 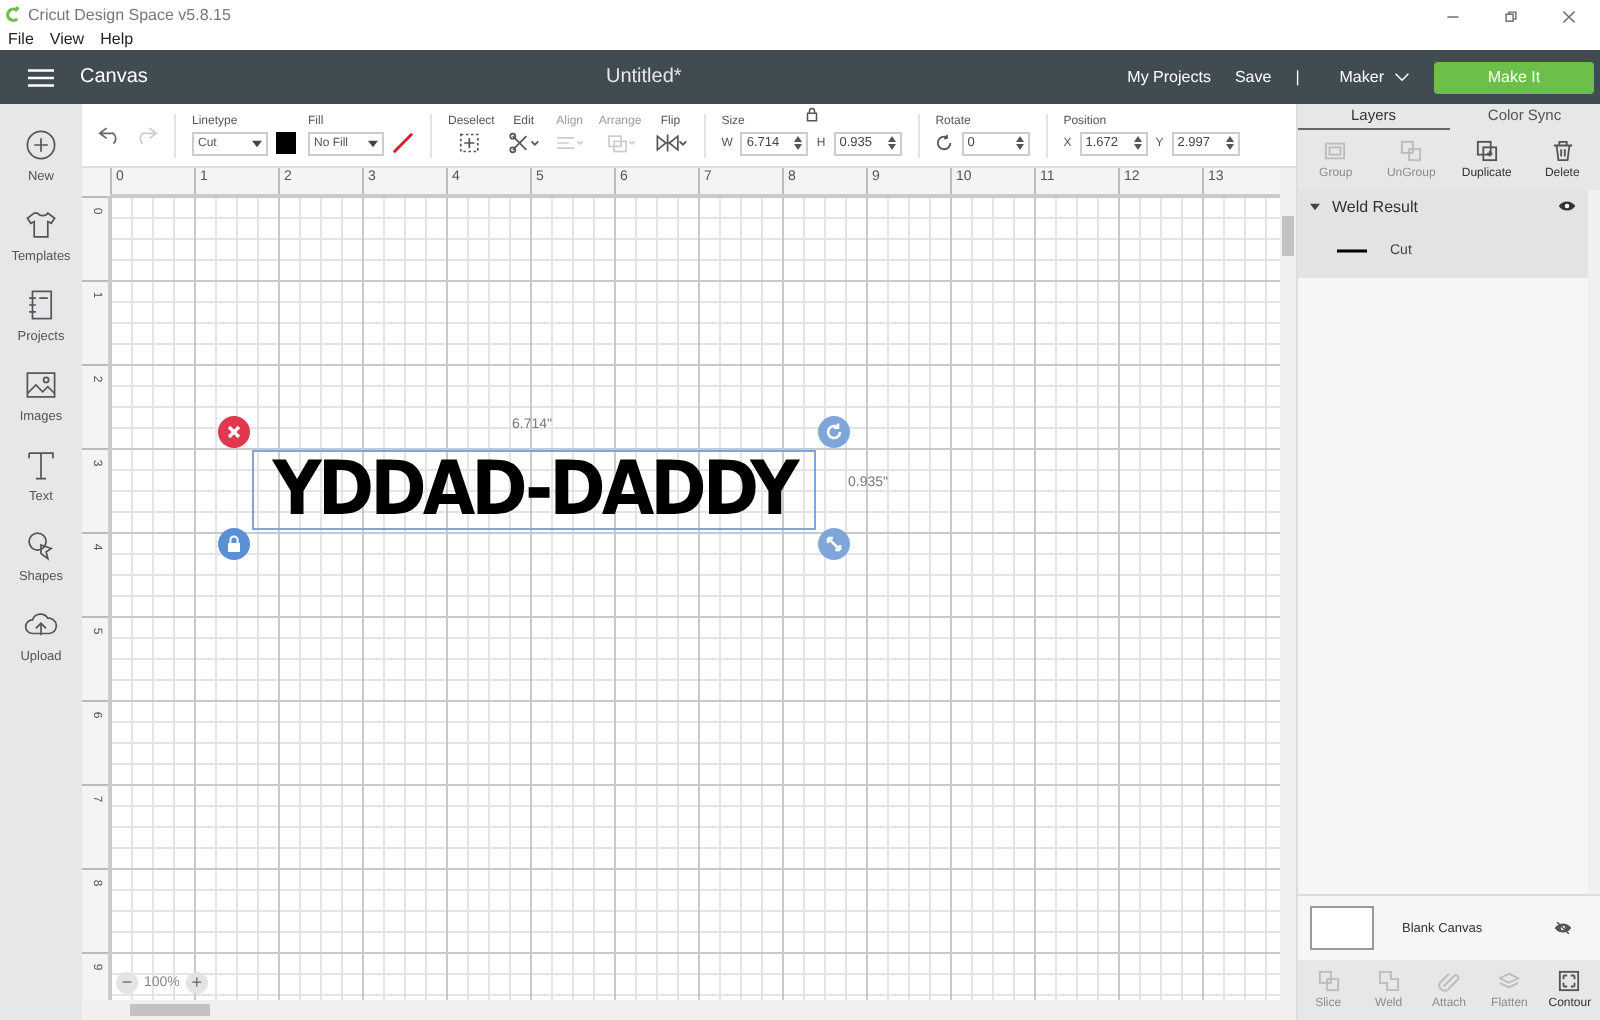 What do you see at coordinates (620, 143) in the screenshot?
I see `arrange-icon` at bounding box center [620, 143].